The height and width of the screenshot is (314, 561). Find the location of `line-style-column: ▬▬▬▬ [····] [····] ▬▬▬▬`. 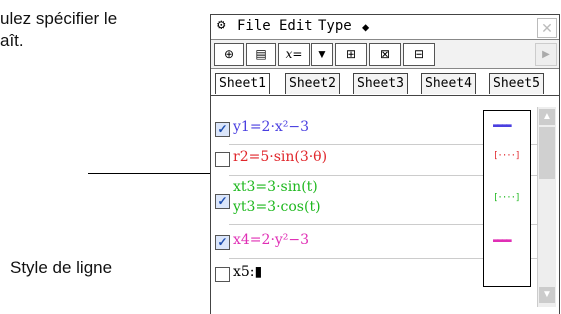

line-style-column: ▬▬▬▬ [····] [····] ▬▬▬▬ is located at coordinates (507, 198).